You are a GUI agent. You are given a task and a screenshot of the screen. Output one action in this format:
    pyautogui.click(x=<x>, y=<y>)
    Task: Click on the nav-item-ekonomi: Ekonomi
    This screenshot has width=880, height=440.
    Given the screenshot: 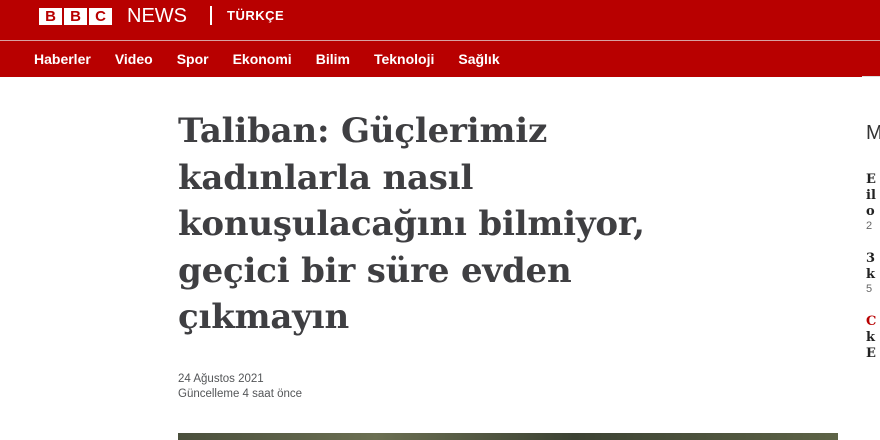 What is the action you would take?
    pyautogui.click(x=262, y=59)
    